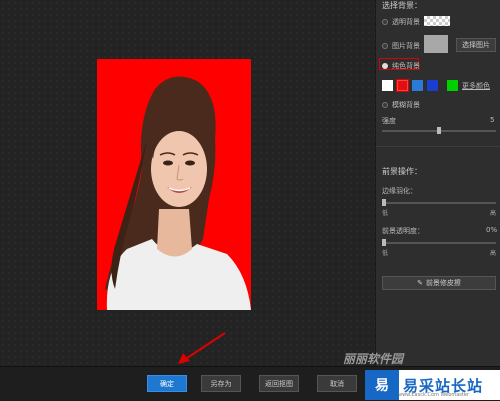 This screenshot has width=500, height=401. I want to click on cancel-button: 取消, so click(337, 383).